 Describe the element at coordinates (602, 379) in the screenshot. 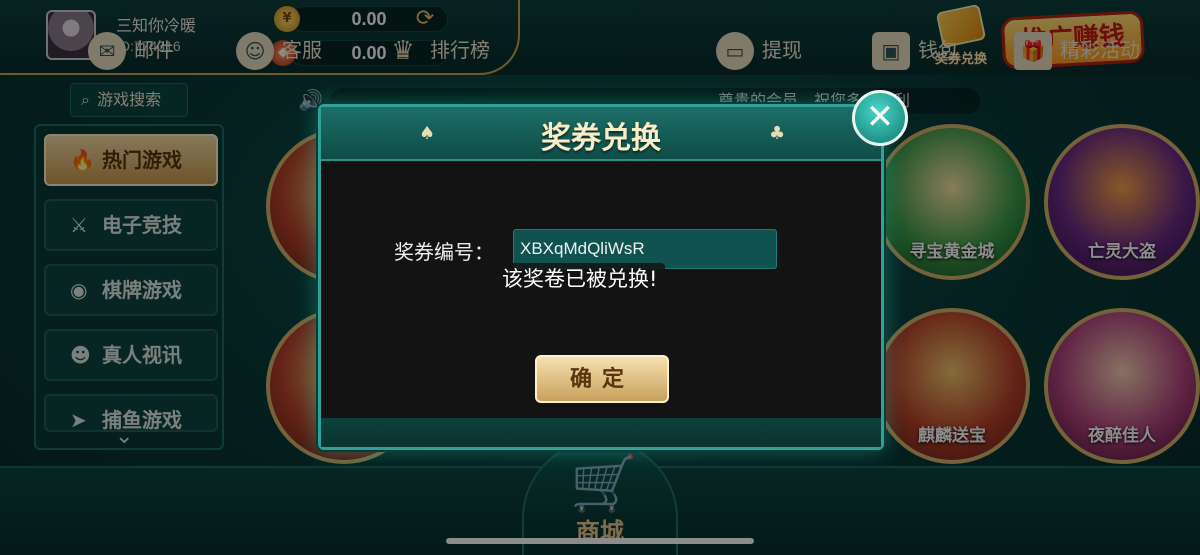

I see `confirm-button: 确定` at that location.